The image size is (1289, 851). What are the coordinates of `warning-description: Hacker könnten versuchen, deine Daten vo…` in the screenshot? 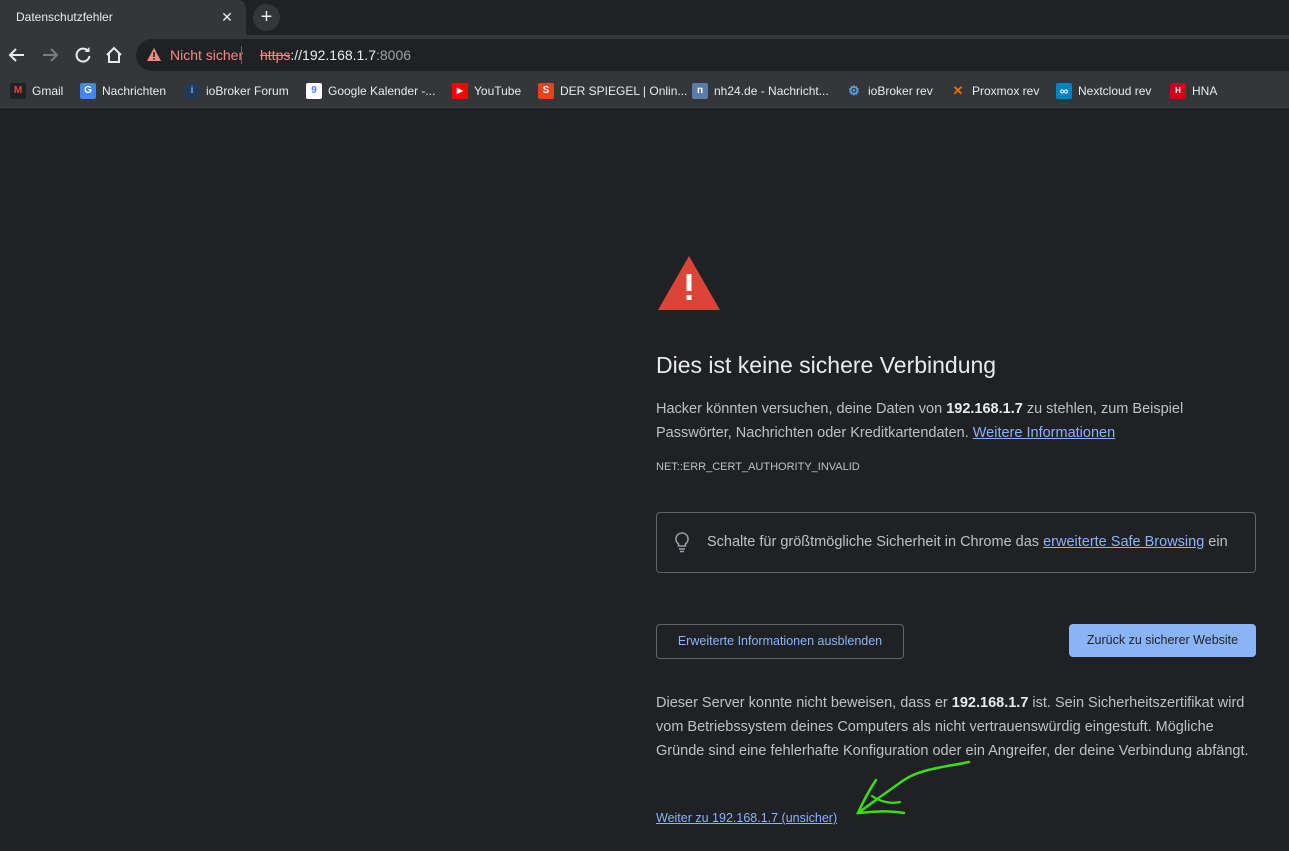 It's located at (956, 421).